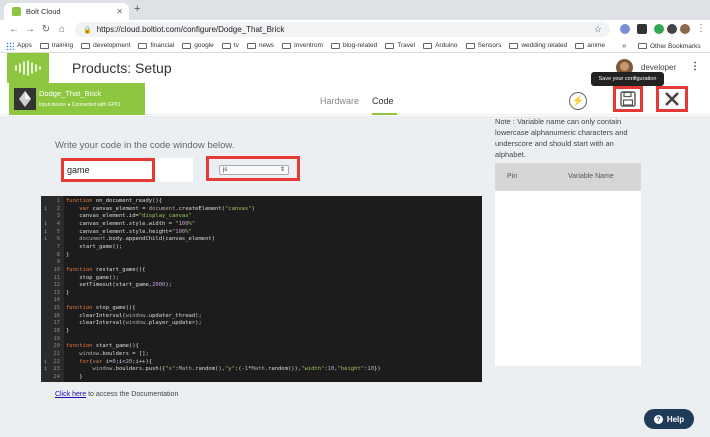 The width and height of the screenshot is (710, 437). Describe the element at coordinates (261, 355) in the screenshot. I see `code-line: 21 window.boulders = [];` at that location.